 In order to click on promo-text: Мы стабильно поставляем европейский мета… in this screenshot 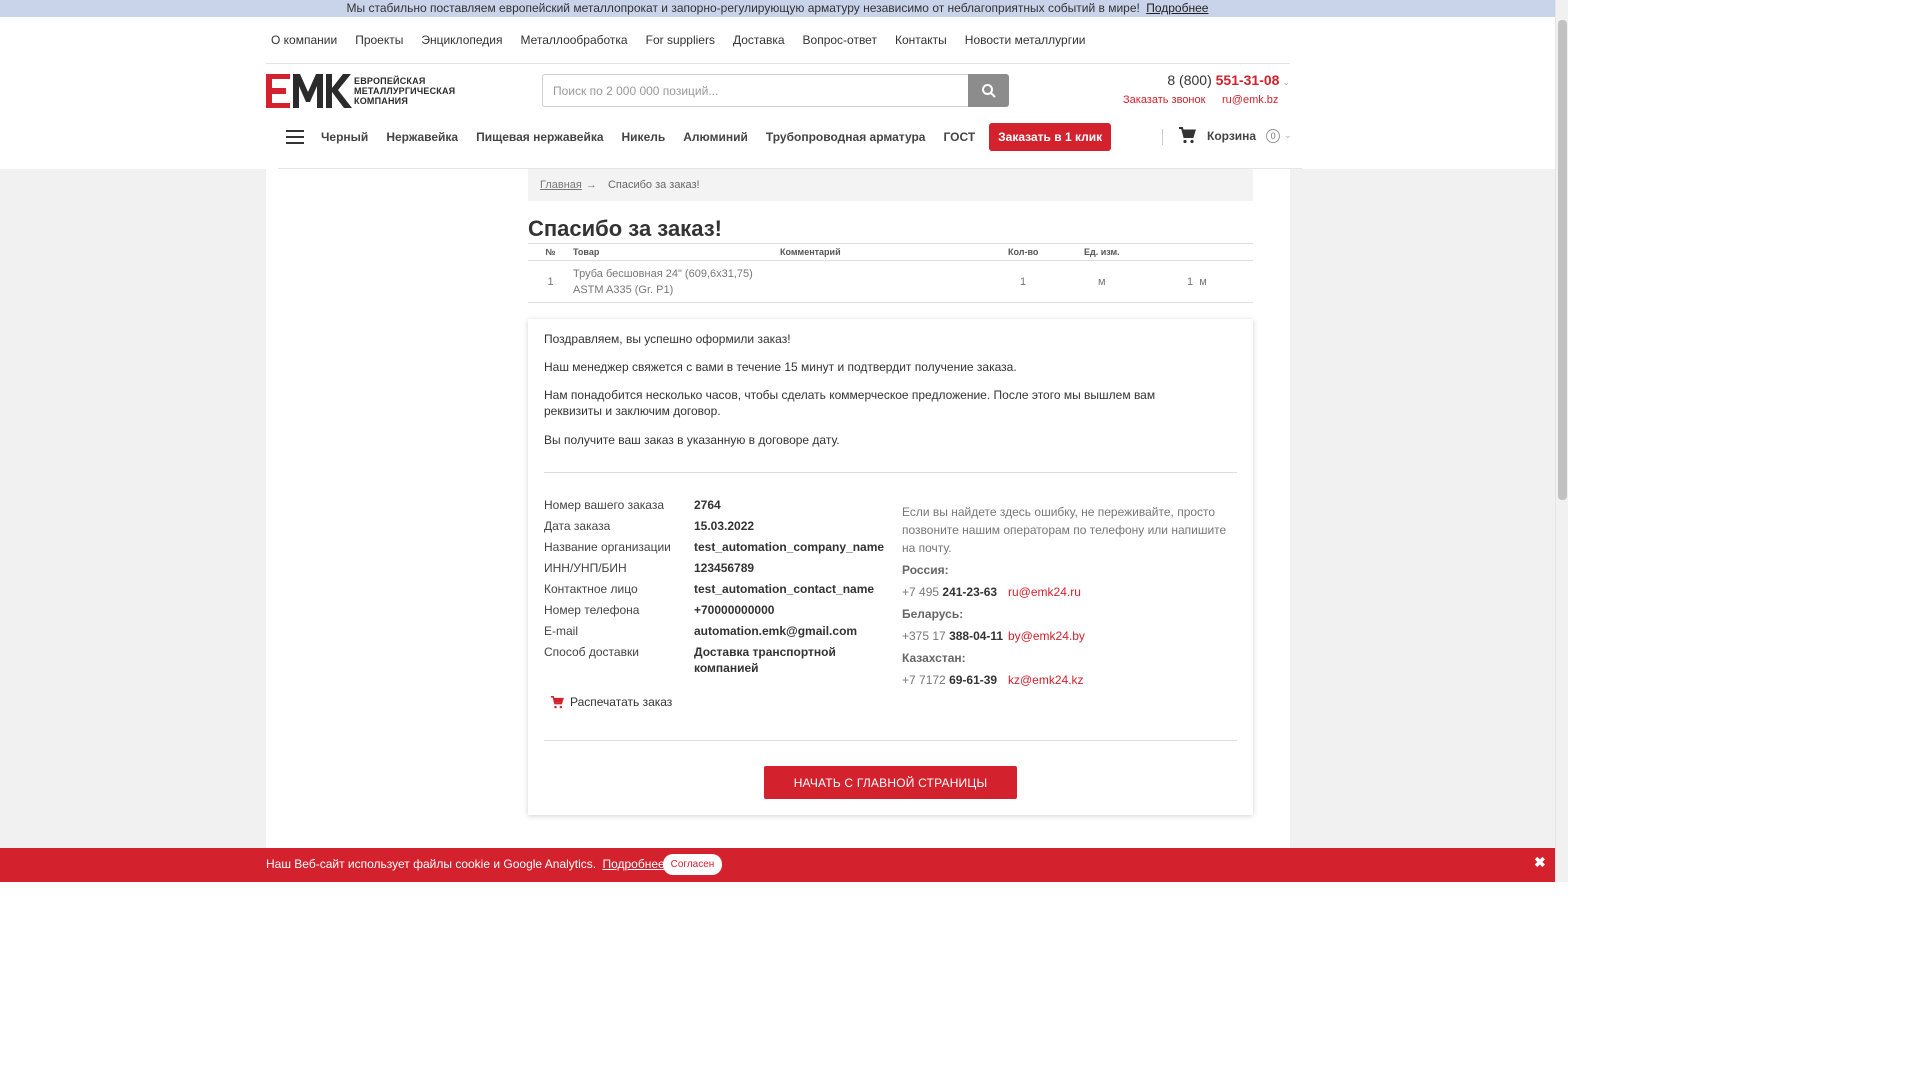, I will do `click(743, 8)`.